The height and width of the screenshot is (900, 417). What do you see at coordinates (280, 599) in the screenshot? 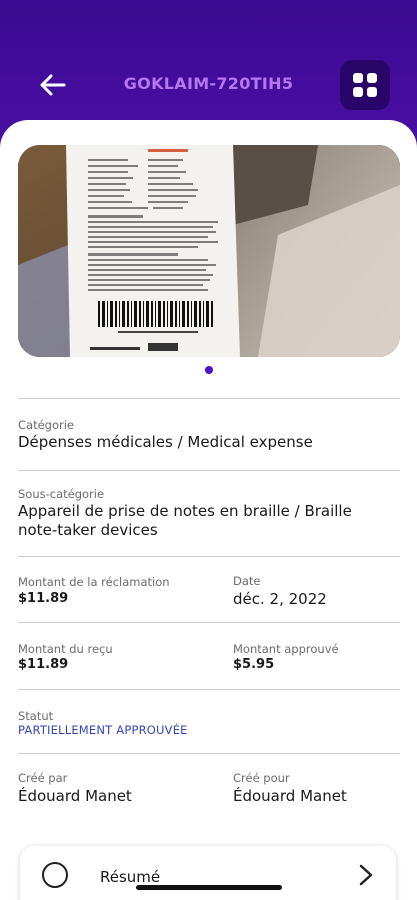
I see `date-value: déc. 2, 2022` at bounding box center [280, 599].